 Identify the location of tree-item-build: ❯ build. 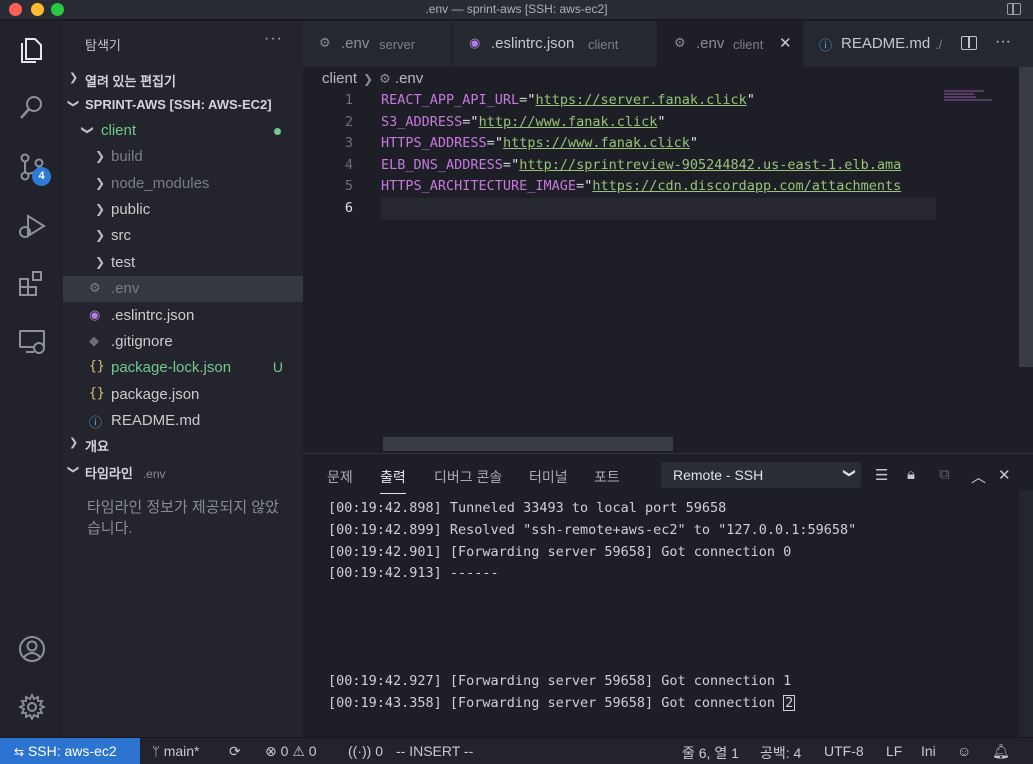
(183, 157).